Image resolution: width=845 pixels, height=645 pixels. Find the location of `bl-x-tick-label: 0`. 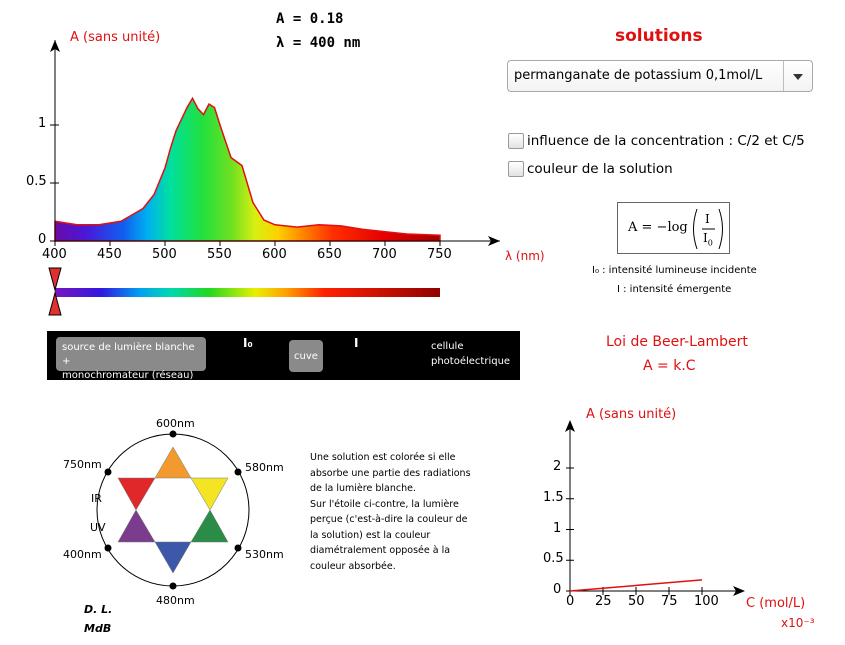

bl-x-tick-label: 0 is located at coordinates (570, 601).